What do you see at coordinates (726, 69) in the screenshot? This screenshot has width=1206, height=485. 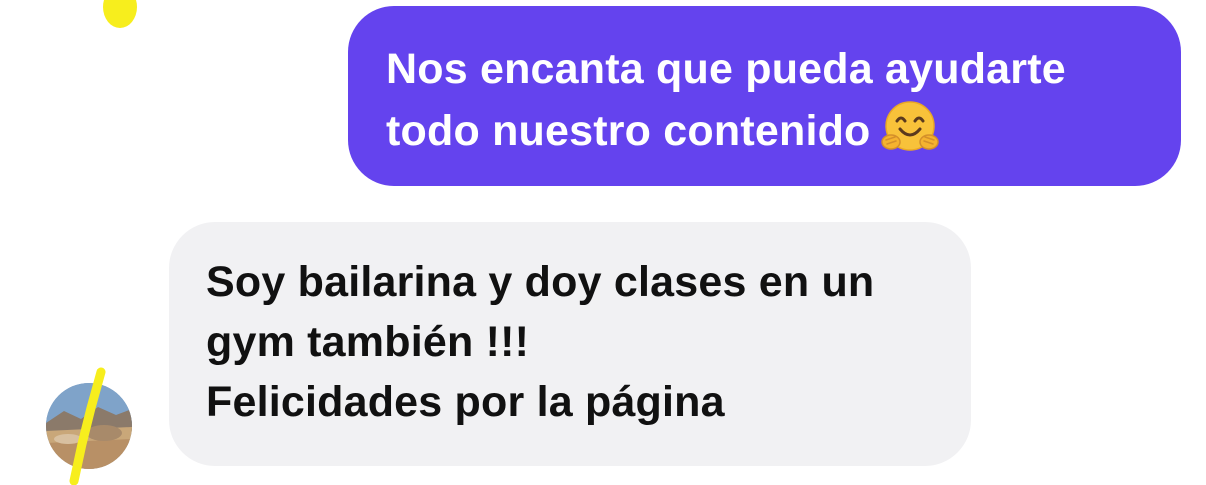 I see `message-line: Nos encanta que pueda ayudarte` at bounding box center [726, 69].